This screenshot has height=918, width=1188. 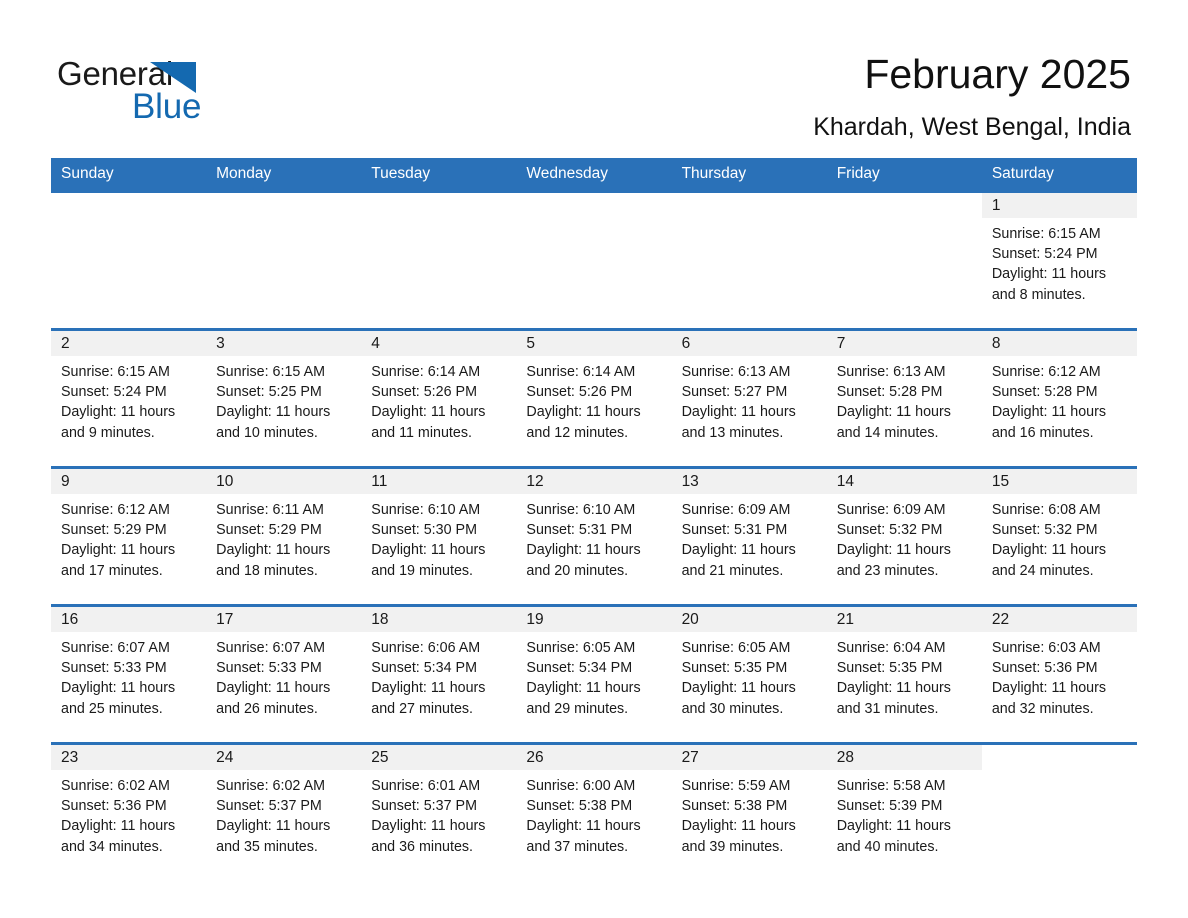 I want to click on day-number-band: 23, so click(x=129, y=757).